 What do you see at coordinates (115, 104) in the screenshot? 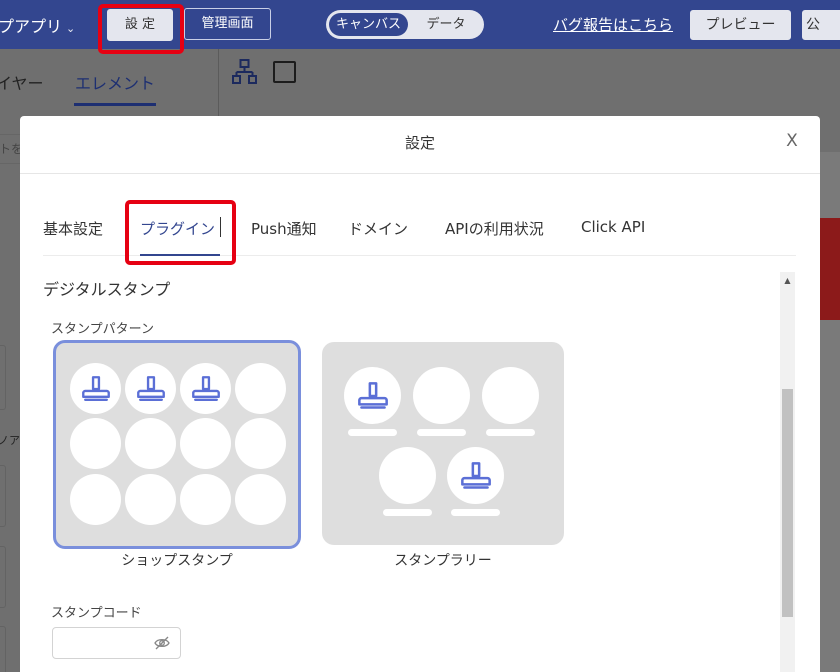
I see `tab-element-underline` at bounding box center [115, 104].